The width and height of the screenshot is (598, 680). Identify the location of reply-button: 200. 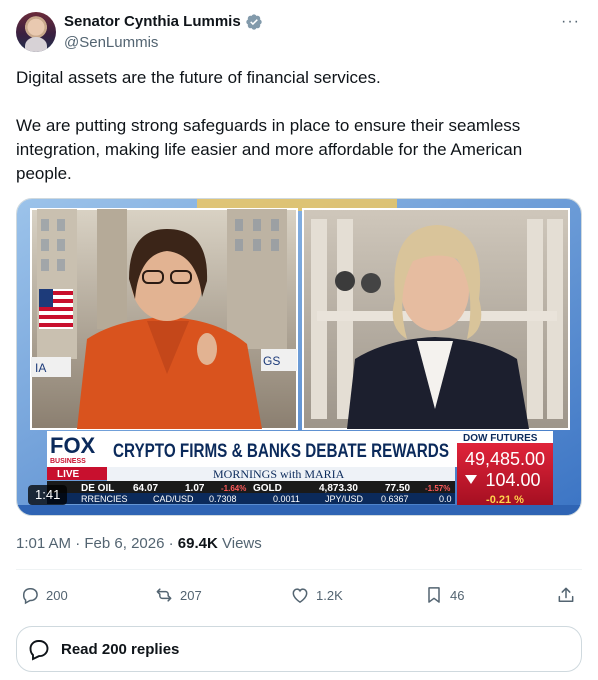
(44, 595).